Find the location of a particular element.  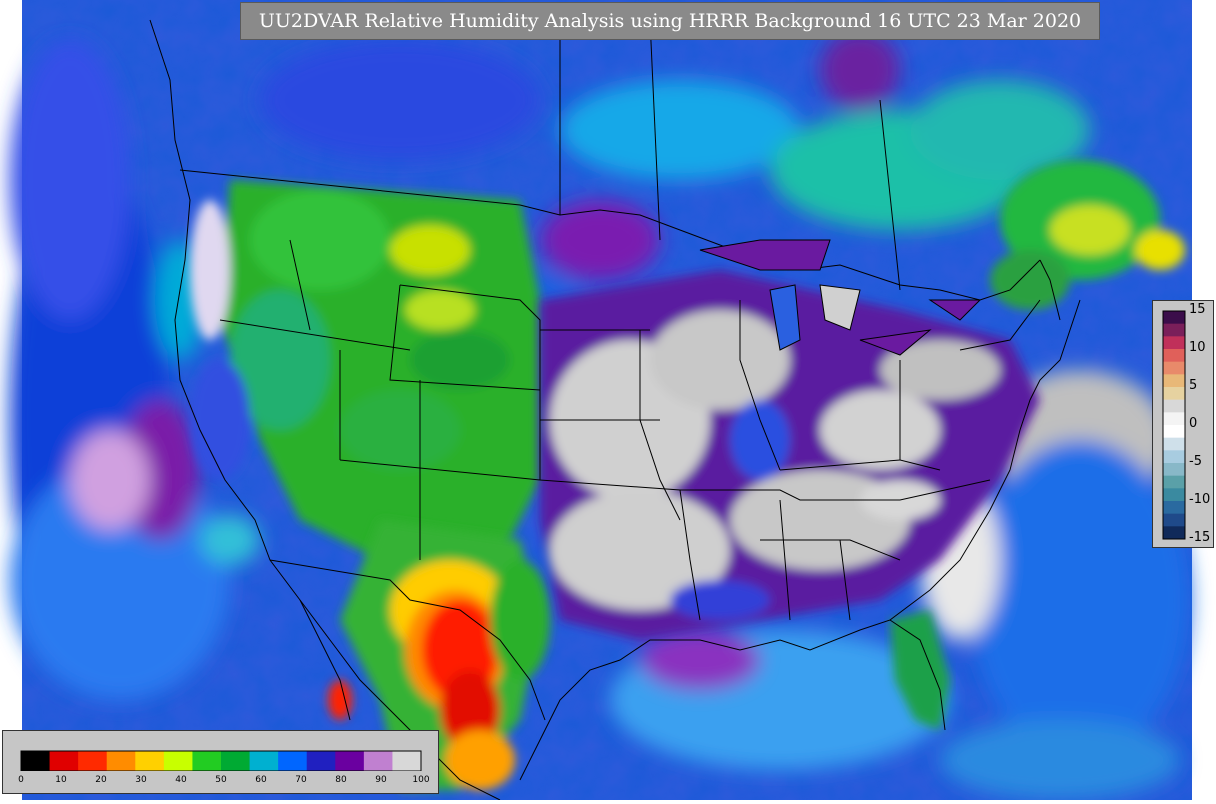

rh-tick-label: 50 is located at coordinates (221, 780).